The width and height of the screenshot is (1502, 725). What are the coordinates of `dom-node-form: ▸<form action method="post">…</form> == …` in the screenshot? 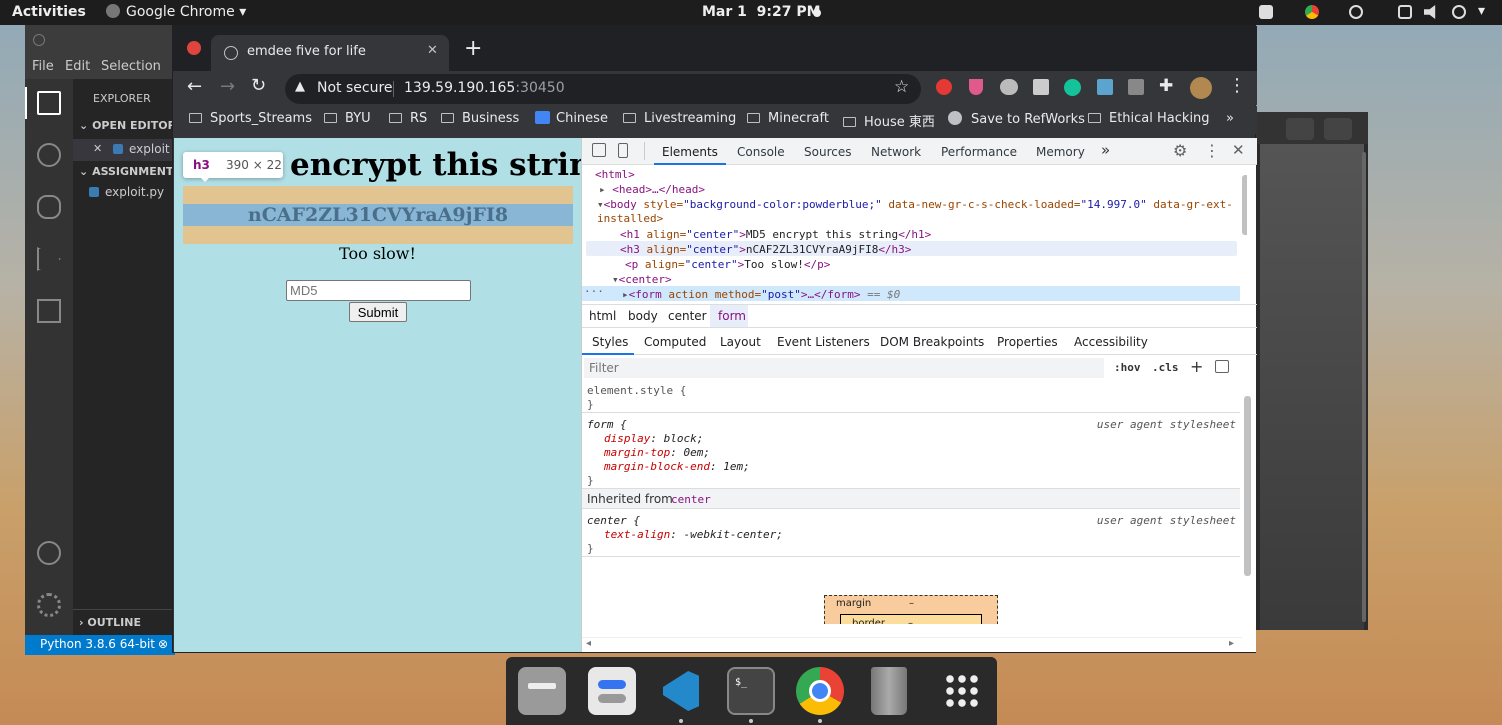 It's located at (761, 294).